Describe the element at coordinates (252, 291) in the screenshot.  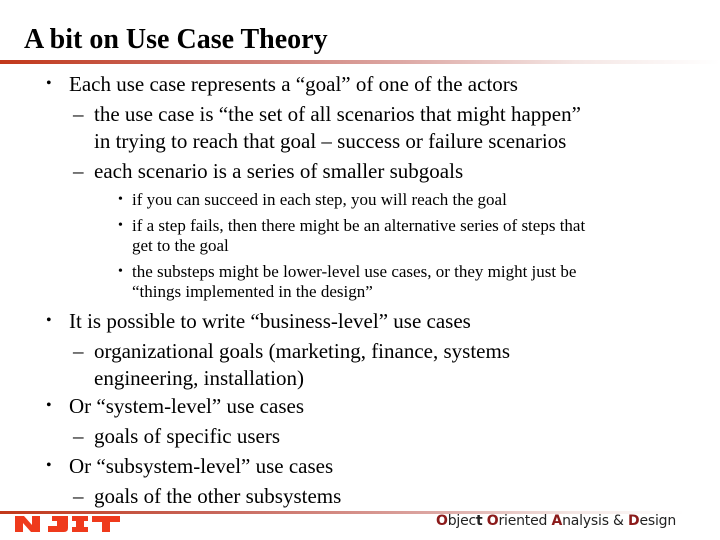
I see `bullet-level-3-text: “things implemented in the design”` at that location.